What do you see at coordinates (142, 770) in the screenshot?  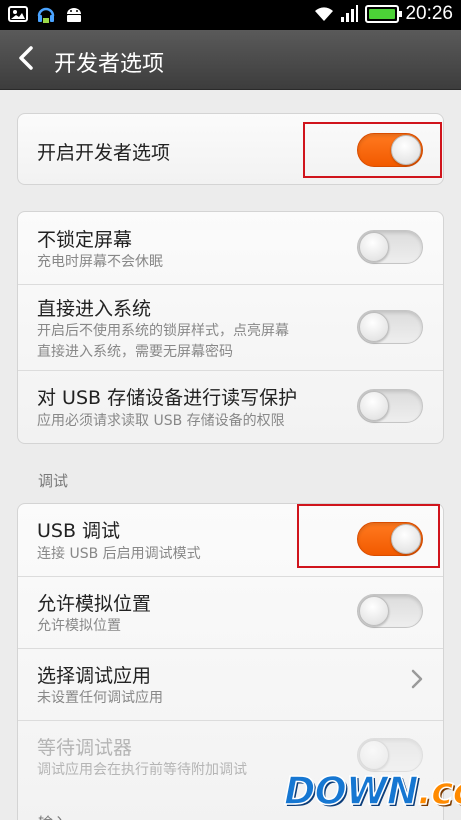 I see `wait-for-debugger-description: 调试应用会在执行前等待附加调试` at bounding box center [142, 770].